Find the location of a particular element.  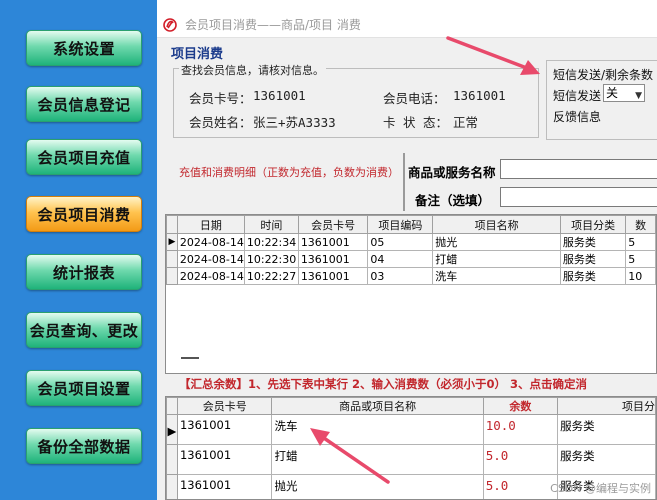

table-row: ▶ 1361001 洗车 10.0 服务类 is located at coordinates (411, 429).